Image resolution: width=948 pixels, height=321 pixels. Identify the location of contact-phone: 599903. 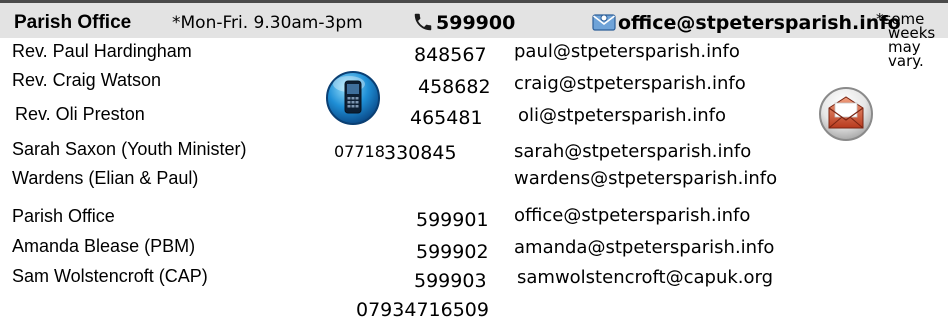
(450, 281).